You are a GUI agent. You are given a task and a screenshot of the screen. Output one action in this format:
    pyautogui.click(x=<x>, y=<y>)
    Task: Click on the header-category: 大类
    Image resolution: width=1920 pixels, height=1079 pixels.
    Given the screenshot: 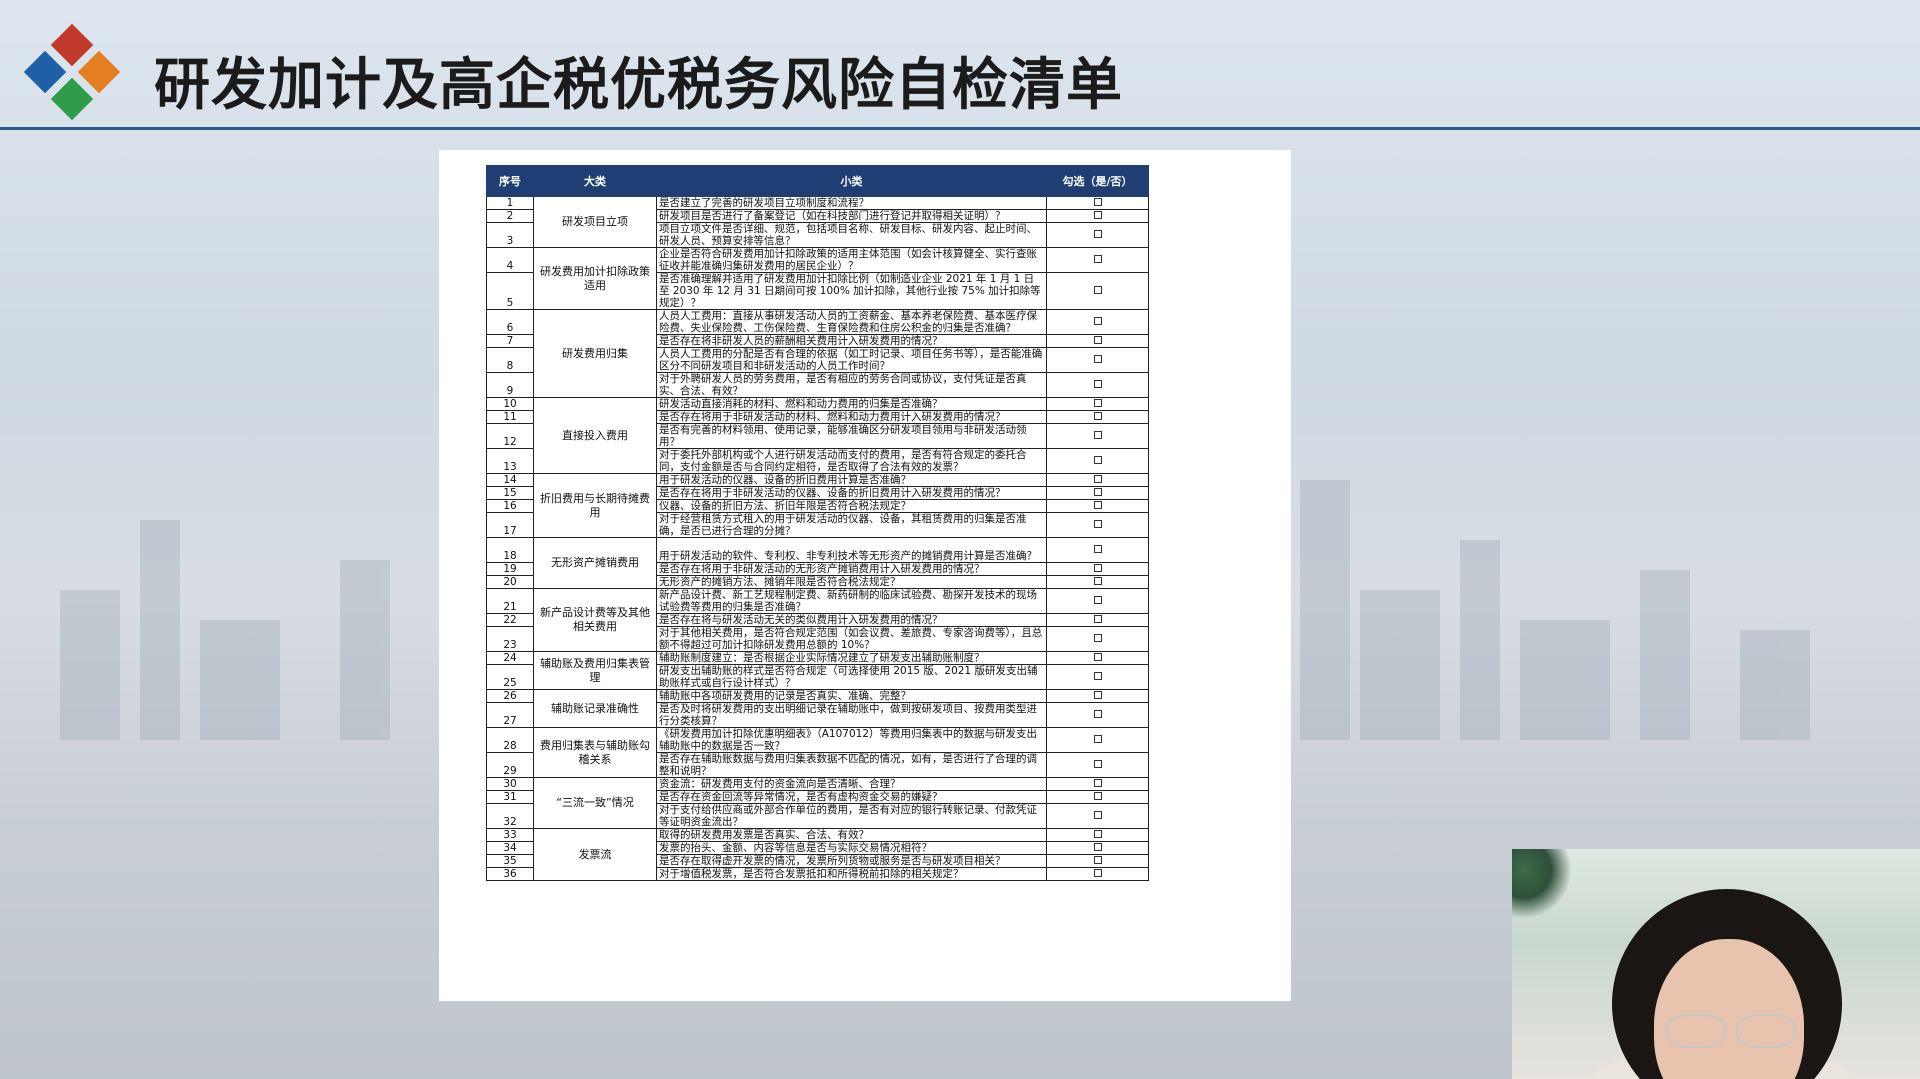 What is the action you would take?
    pyautogui.click(x=595, y=181)
    